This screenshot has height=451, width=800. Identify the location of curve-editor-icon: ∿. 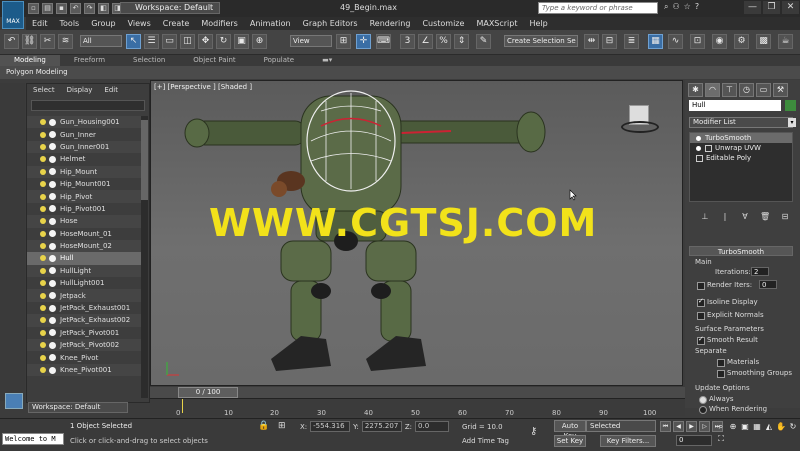
(675, 41).